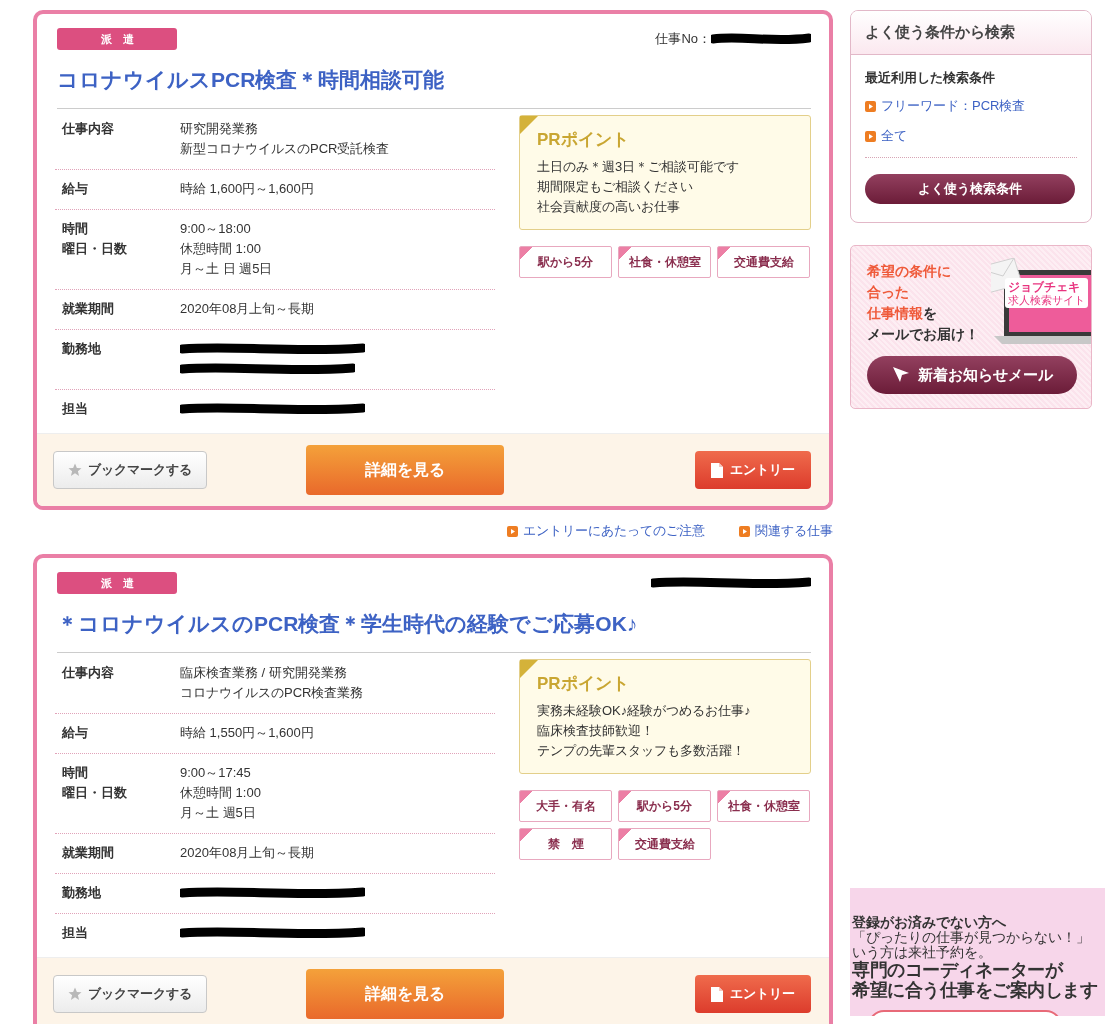 The height and width of the screenshot is (1024, 1105). Describe the element at coordinates (930, 313) in the screenshot. I see `promo-text: を` at that location.